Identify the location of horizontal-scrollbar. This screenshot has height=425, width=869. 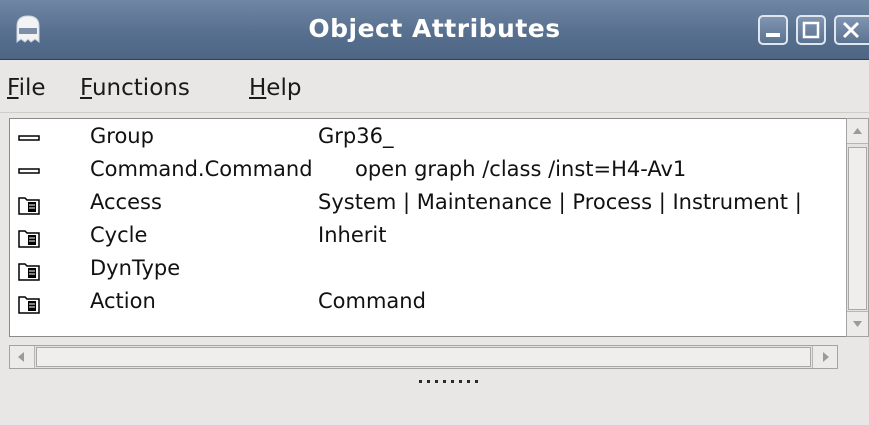
(423, 357).